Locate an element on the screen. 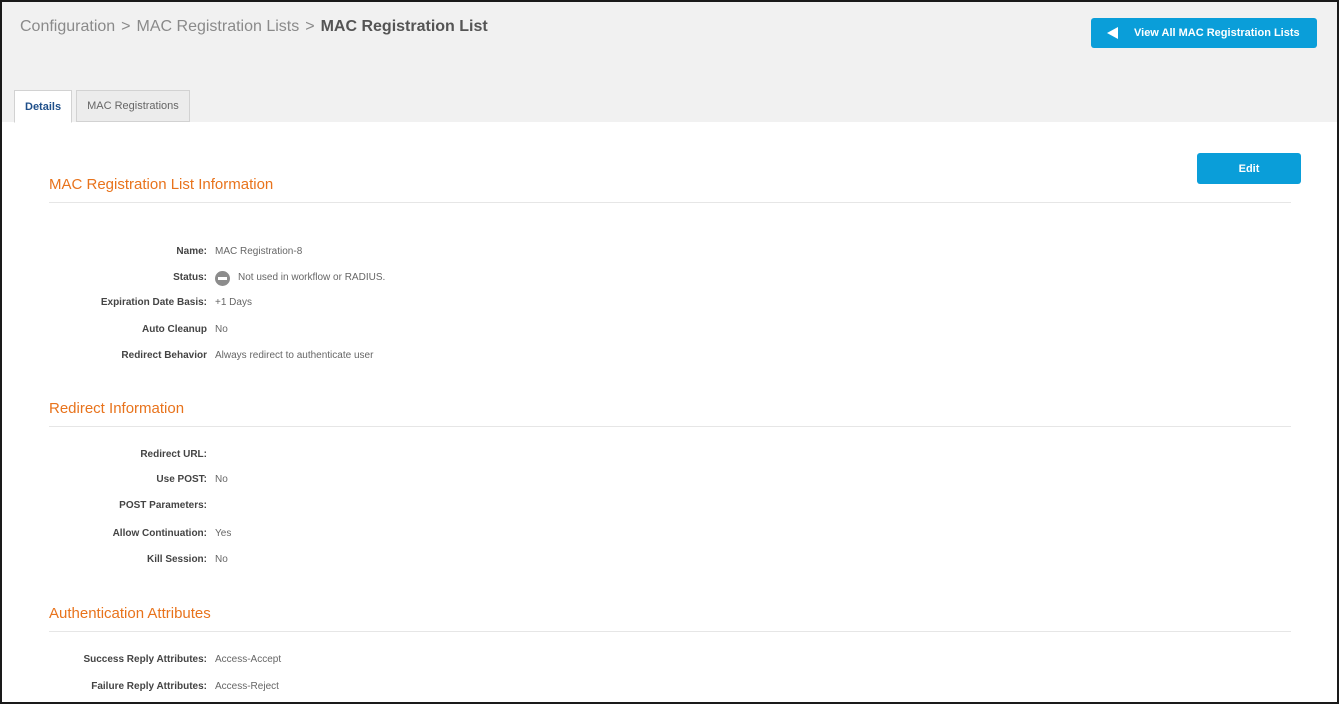 Image resolution: width=1339 pixels, height=704 pixels. tab-details: Details is located at coordinates (43, 106).